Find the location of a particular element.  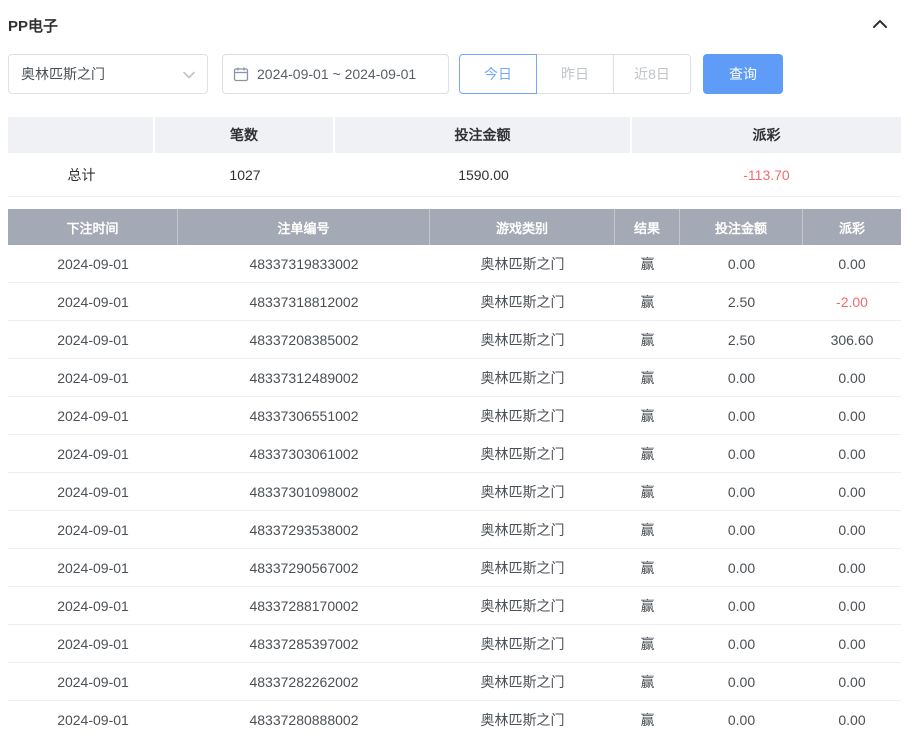

table-row: 2024-09-01 48337288170002 奥林匹斯之门 赢 0.00 0.00 is located at coordinates (454, 606).